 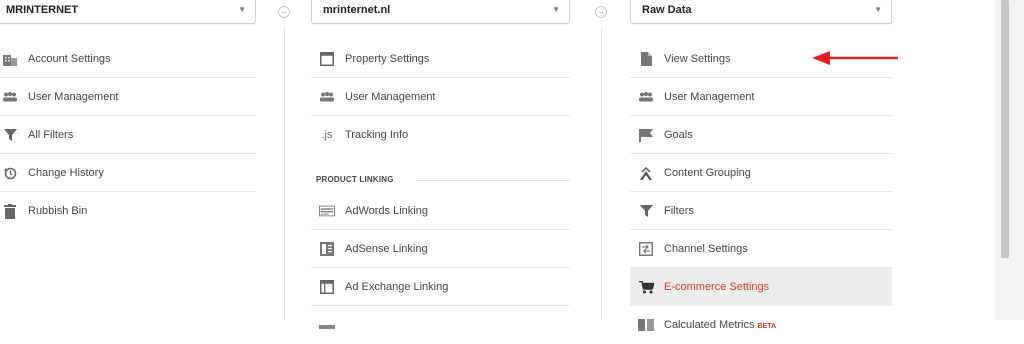 I want to click on menu-item-label: Content Grouping, so click(x=707, y=173).